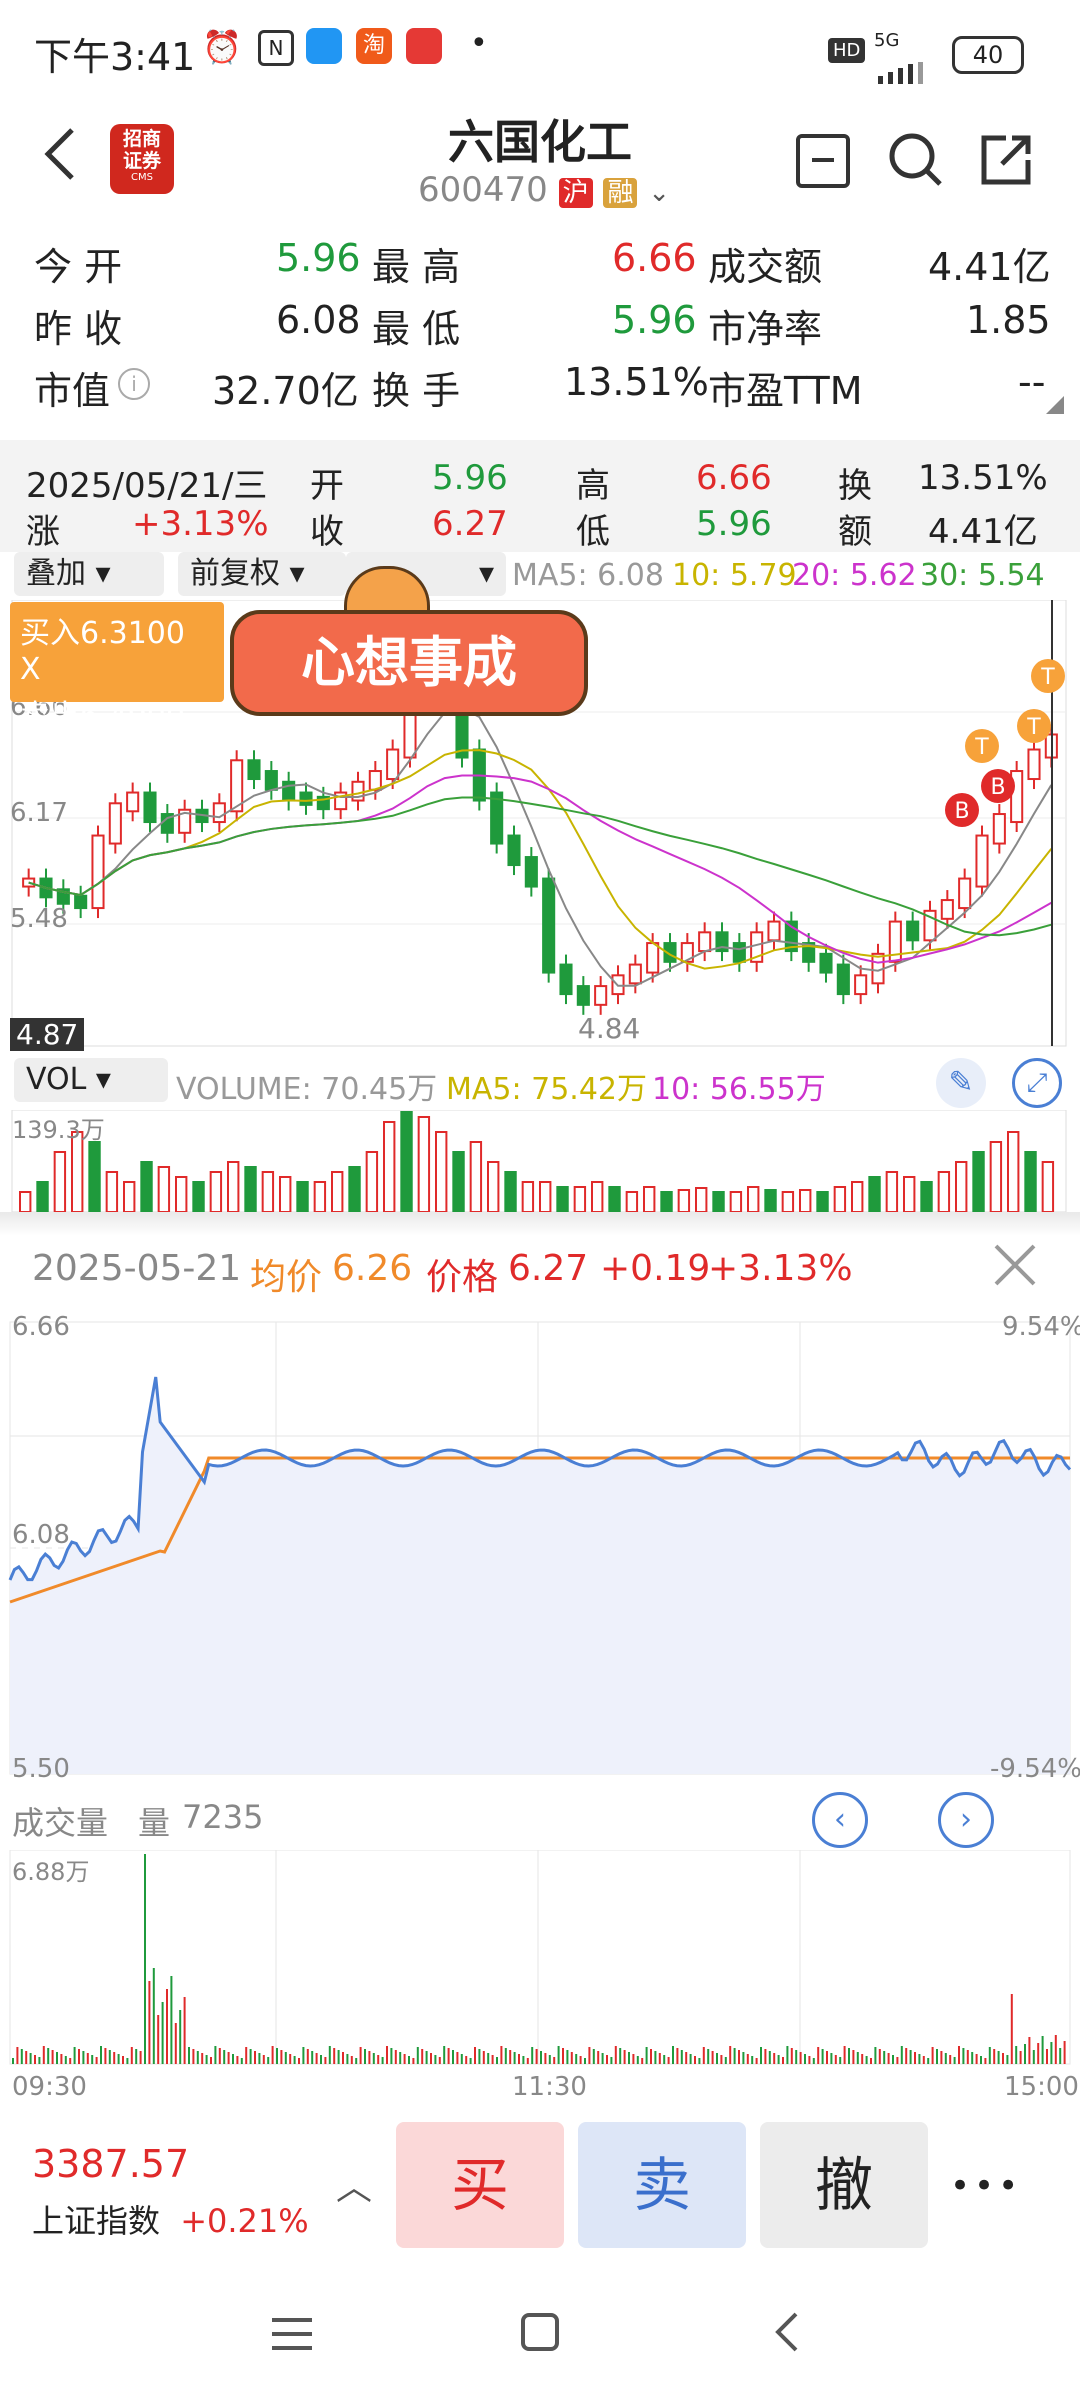 The image size is (1080, 2400). What do you see at coordinates (1041, 2087) in the screenshot?
I see `time-end: 15:00` at bounding box center [1041, 2087].